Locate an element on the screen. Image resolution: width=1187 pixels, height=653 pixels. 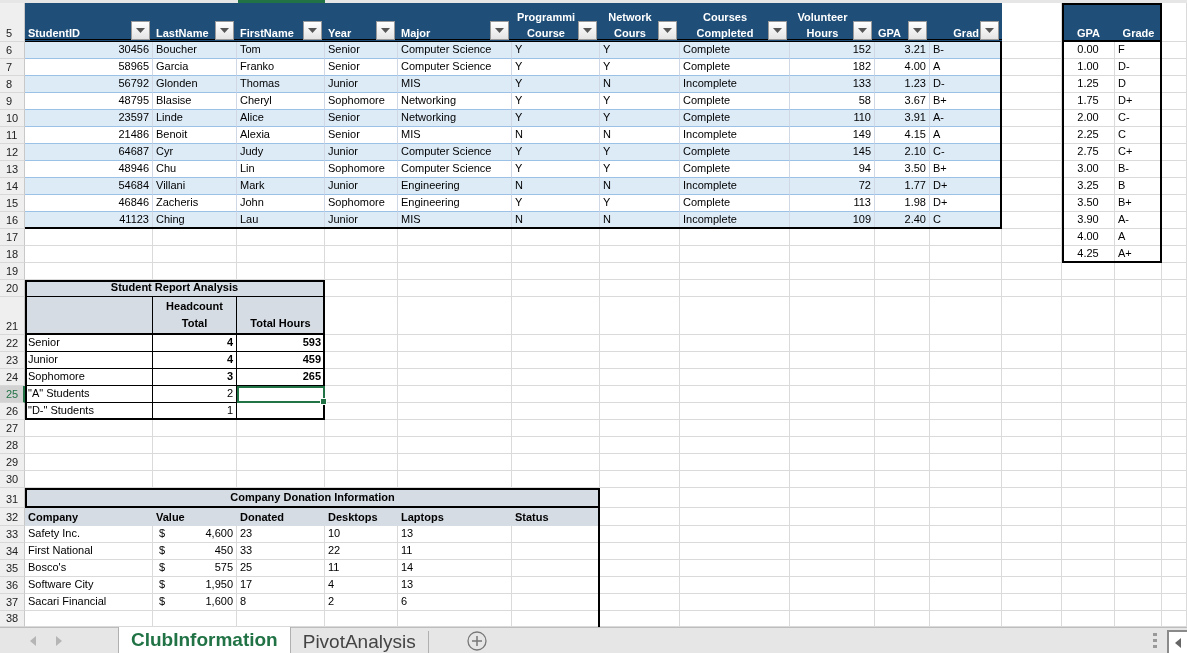
row-number: 19 is located at coordinates (12, 271).